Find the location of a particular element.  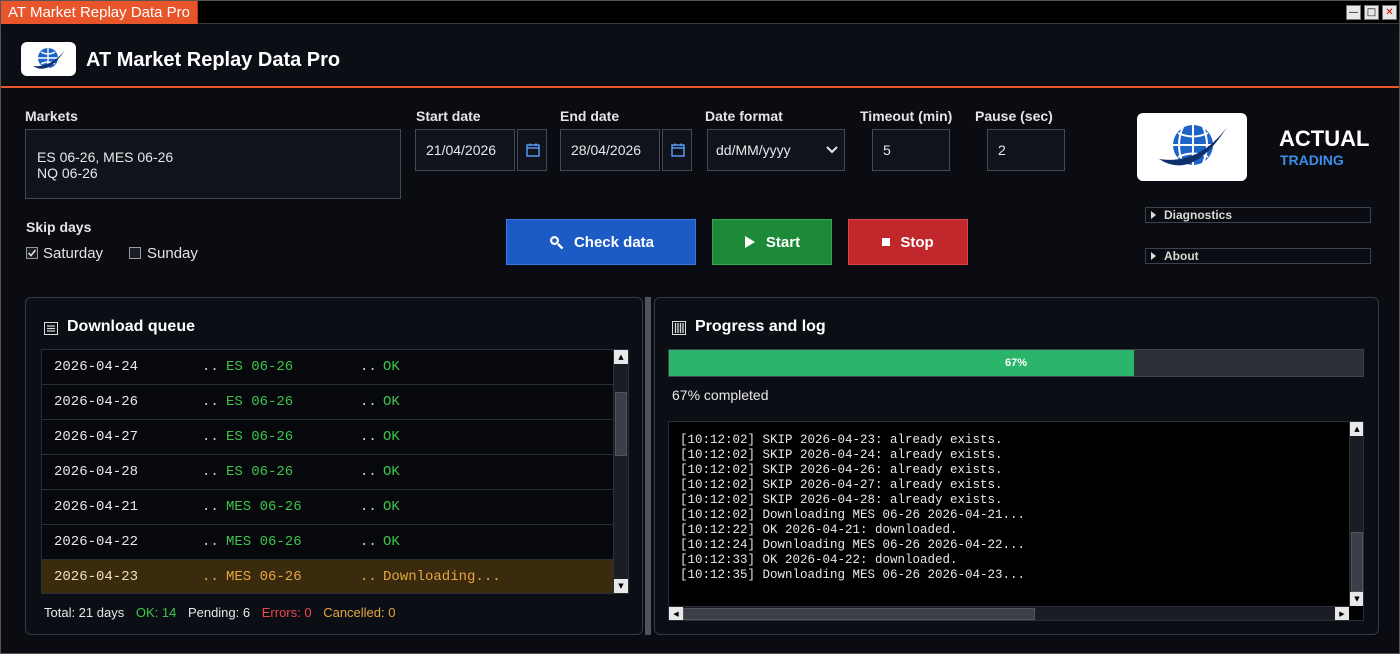

log-vertical-scrollbar: ▲ ▼ is located at coordinates (1356, 514).